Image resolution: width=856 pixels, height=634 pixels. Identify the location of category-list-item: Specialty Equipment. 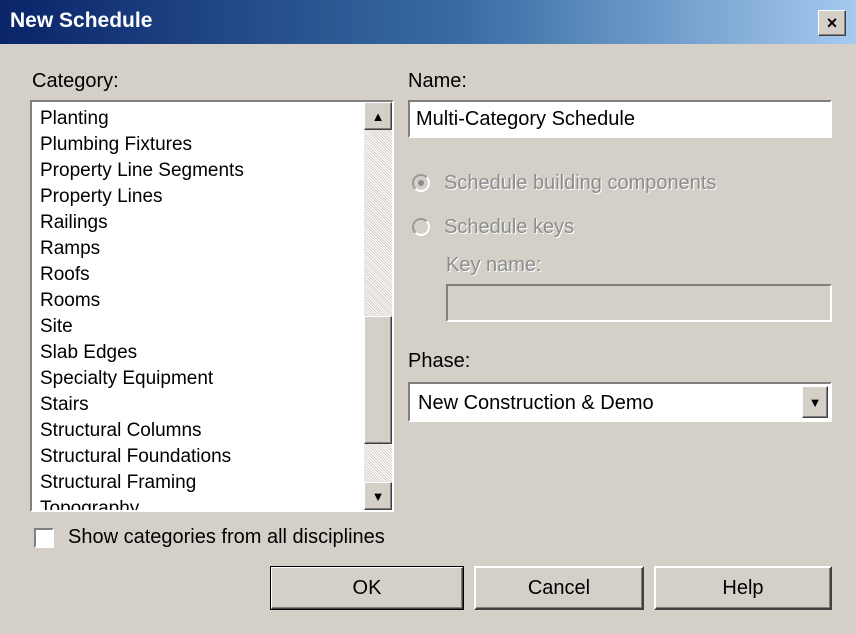
(201, 379).